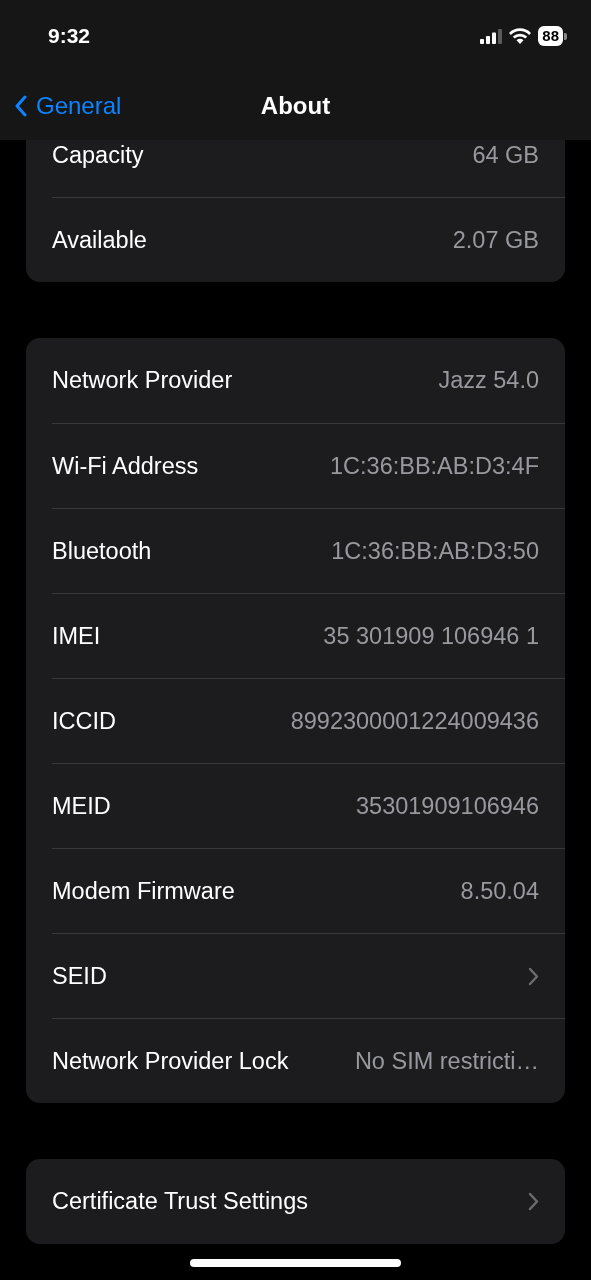 This screenshot has height=1280, width=591. Describe the element at coordinates (505, 155) in the screenshot. I see `row-value: 64 GB` at that location.